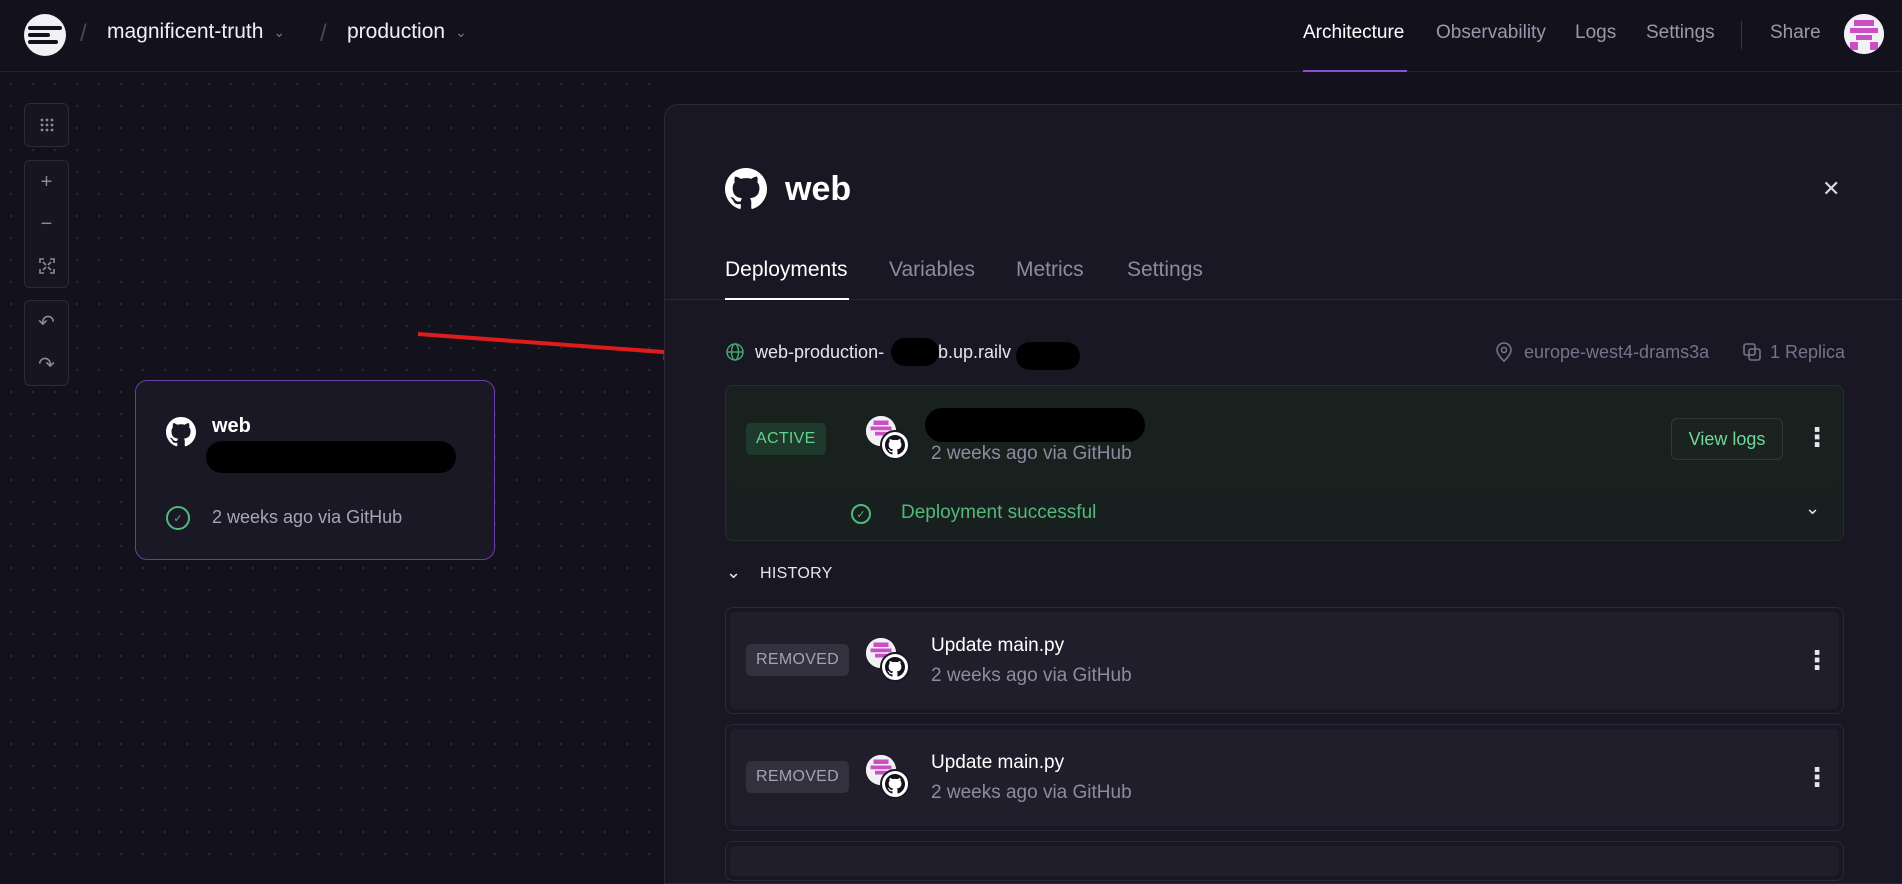  I want to click on nav-logs: Logs, so click(1595, 33).